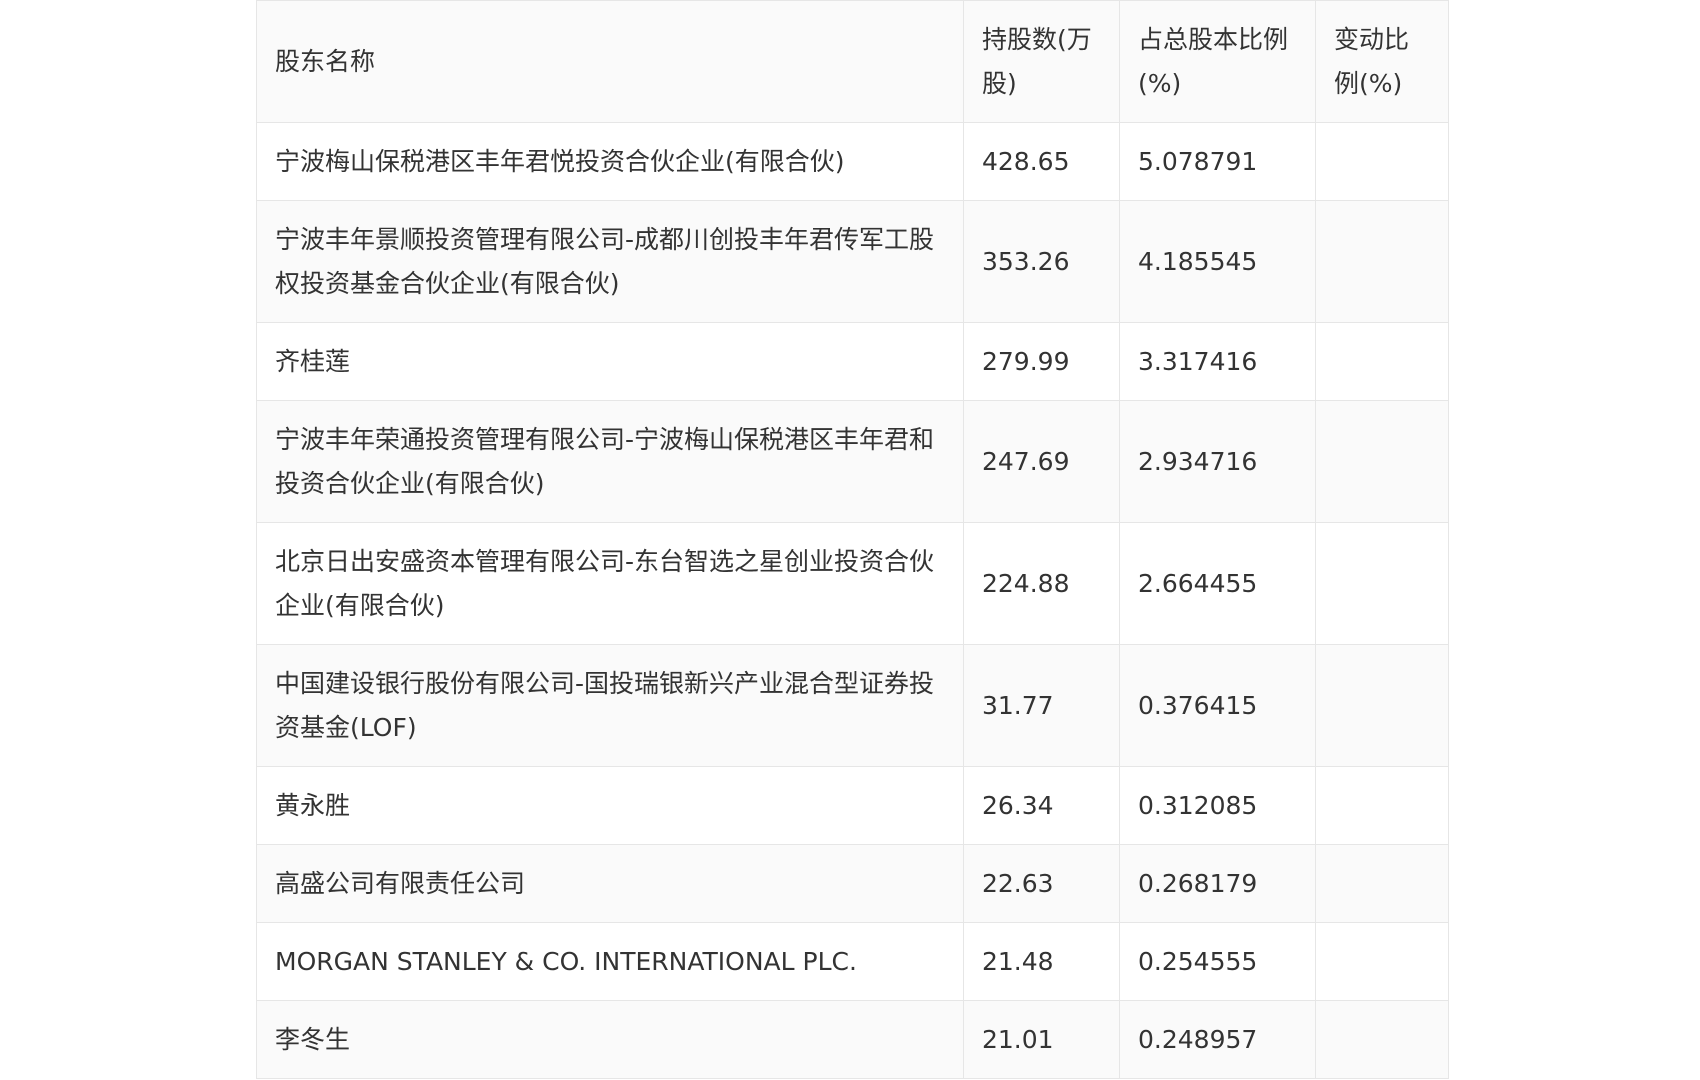 This screenshot has height=1080, width=1700. What do you see at coordinates (1217, 961) in the screenshot?
I see `cell-share-ratio: 0.254555` at bounding box center [1217, 961].